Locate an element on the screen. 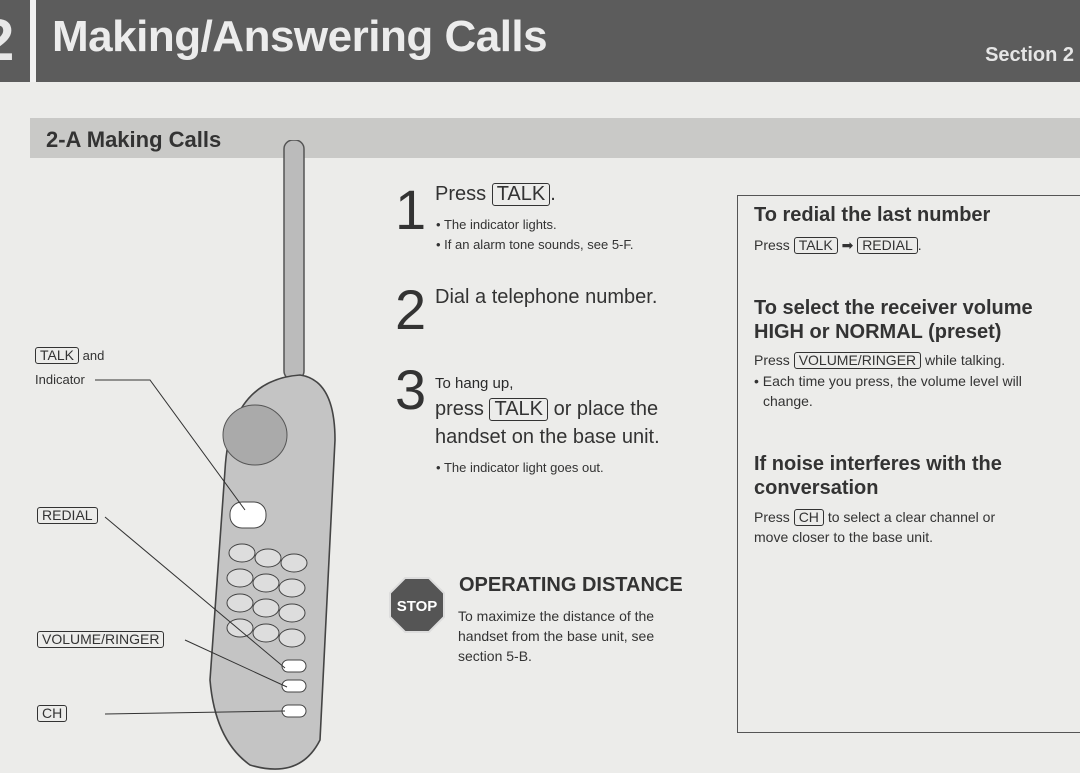 This screenshot has height=773, width=1080. noise-title: If noise interferes with the conversation is located at coordinates (878, 476).